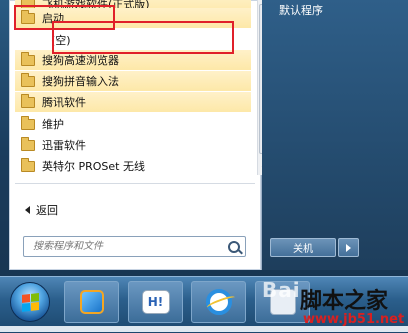 The height and width of the screenshot is (333, 408). Describe the element at coordinates (281, 290) in the screenshot. I see `watermark-baidu: Bai` at that location.